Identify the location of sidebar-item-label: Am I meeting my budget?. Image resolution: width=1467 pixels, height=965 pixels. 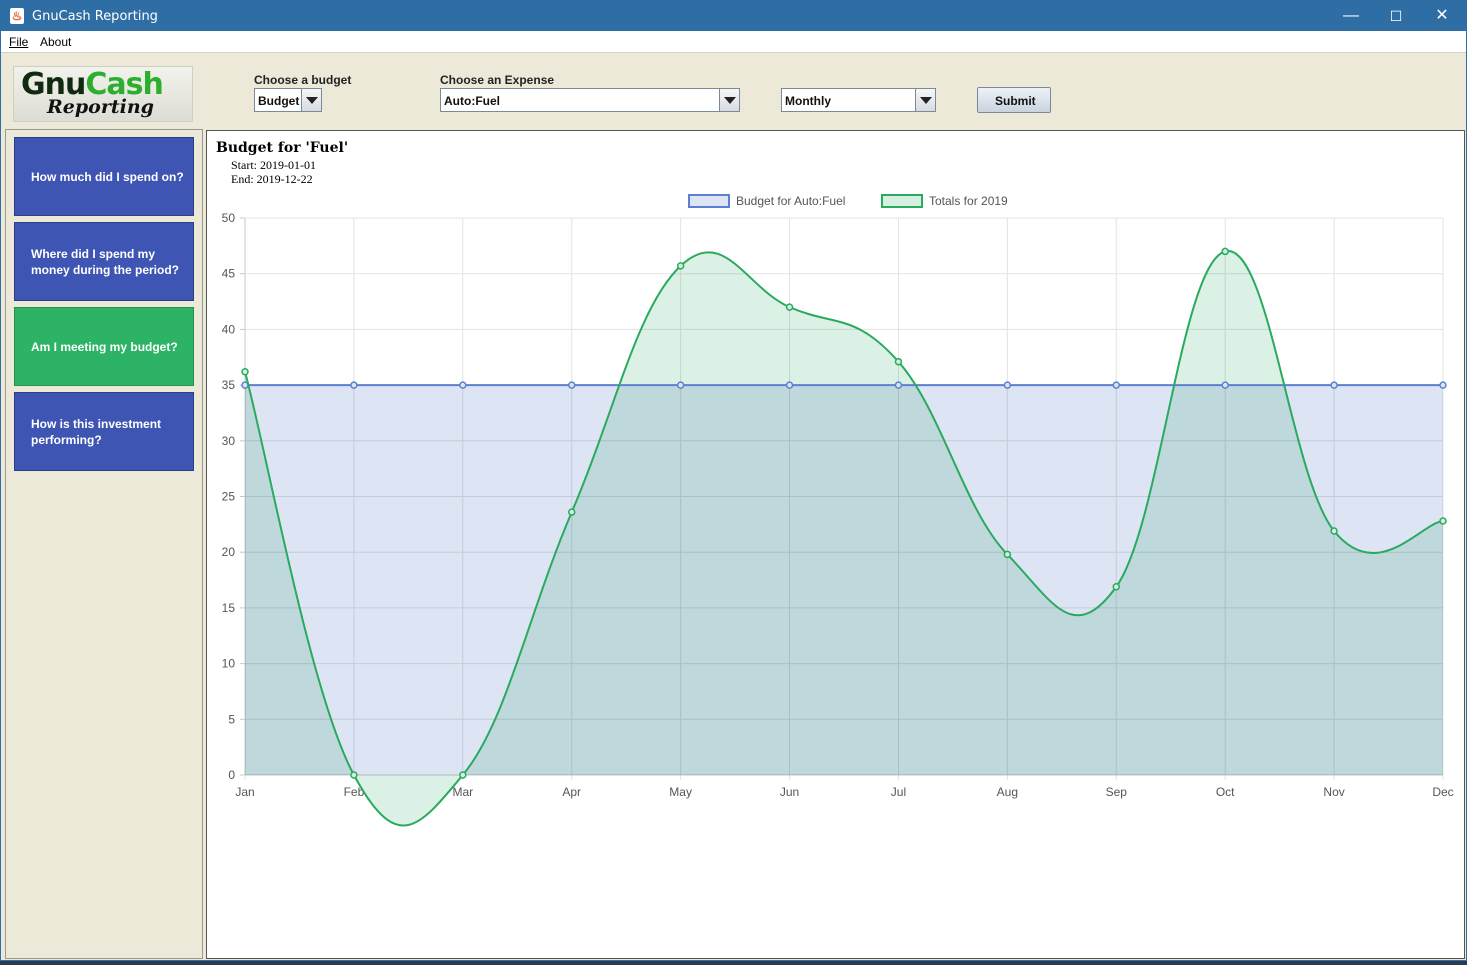
(104, 346).